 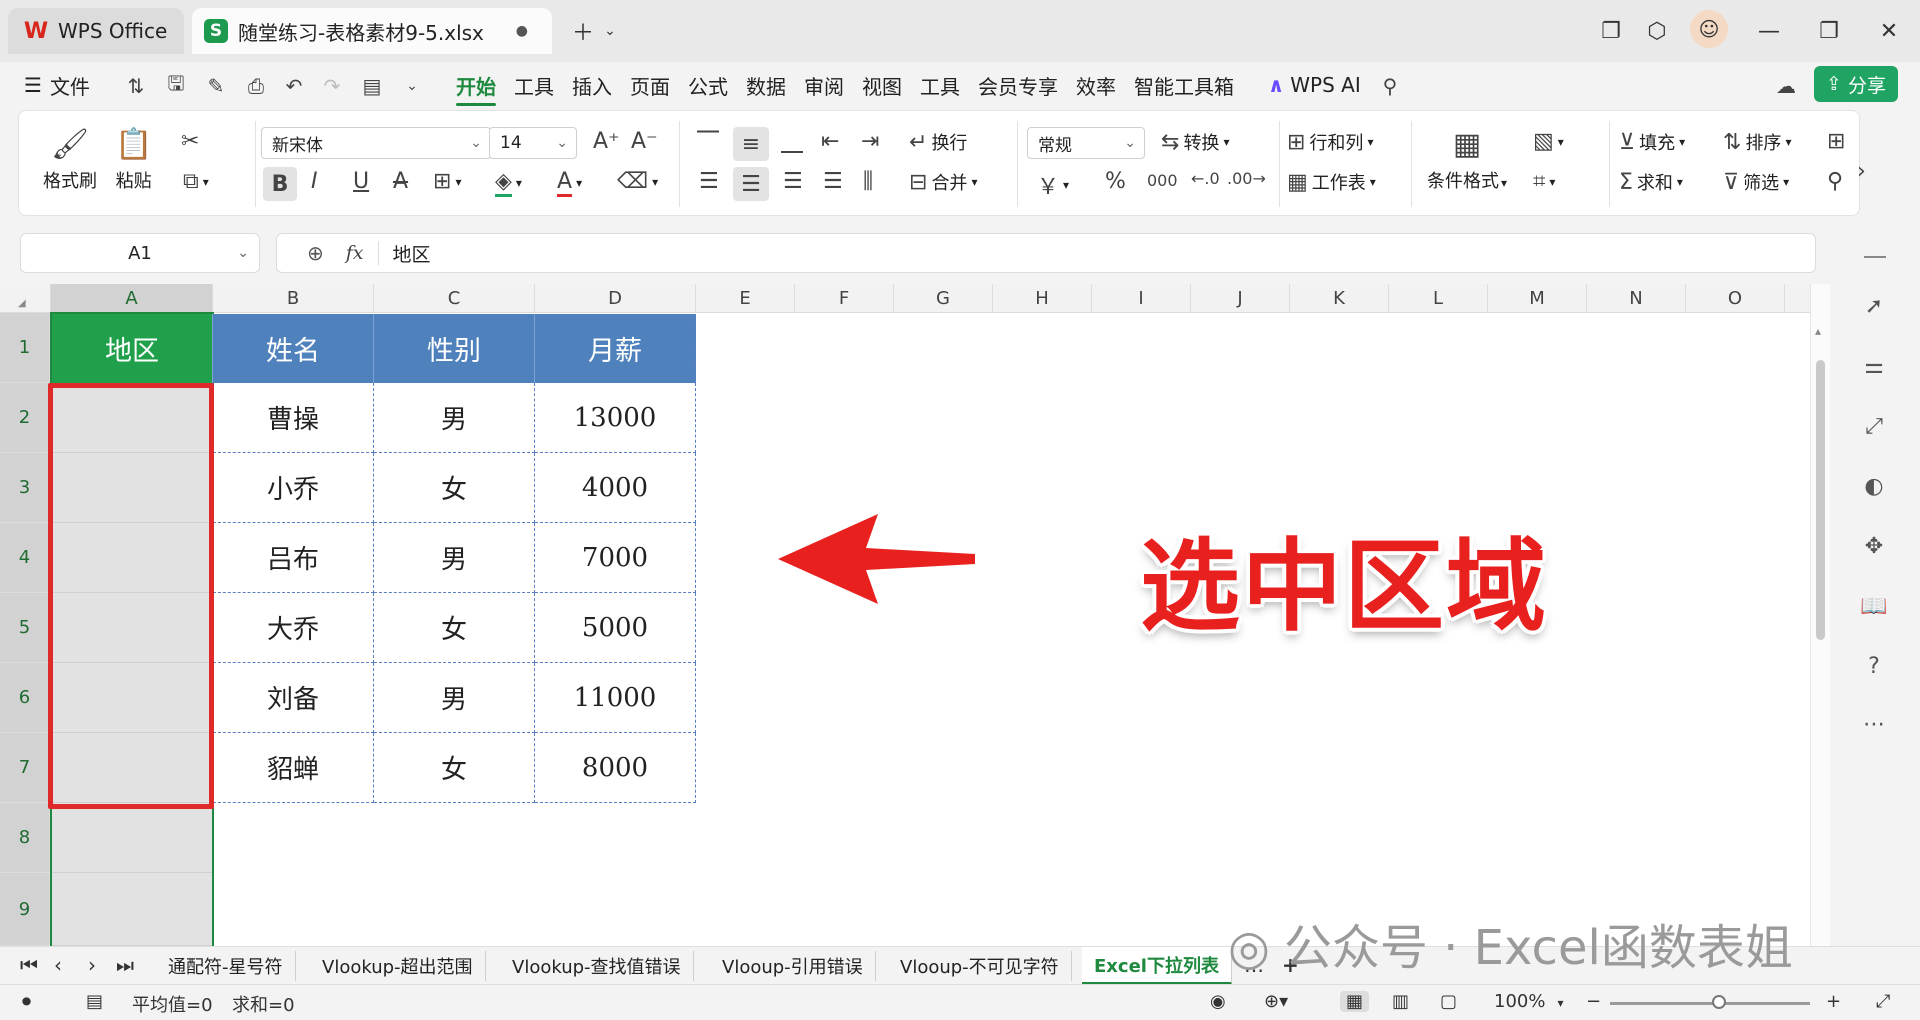 What do you see at coordinates (25, 488) in the screenshot?
I see `row-header-3: 3` at bounding box center [25, 488].